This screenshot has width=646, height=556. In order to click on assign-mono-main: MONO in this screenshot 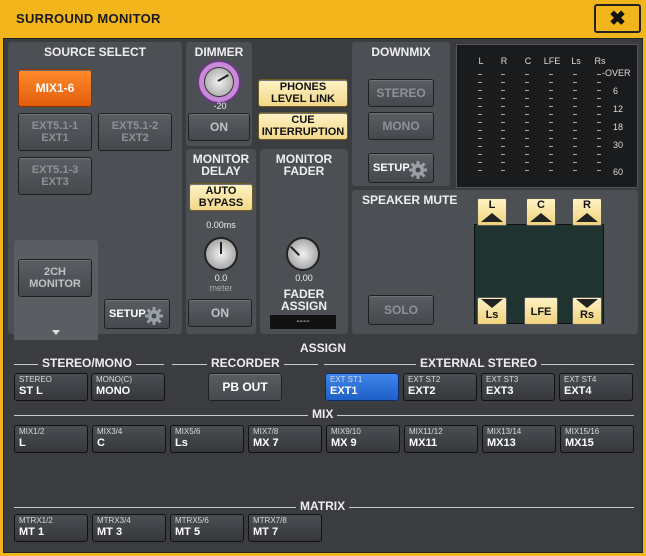, I will do `click(113, 391)`.